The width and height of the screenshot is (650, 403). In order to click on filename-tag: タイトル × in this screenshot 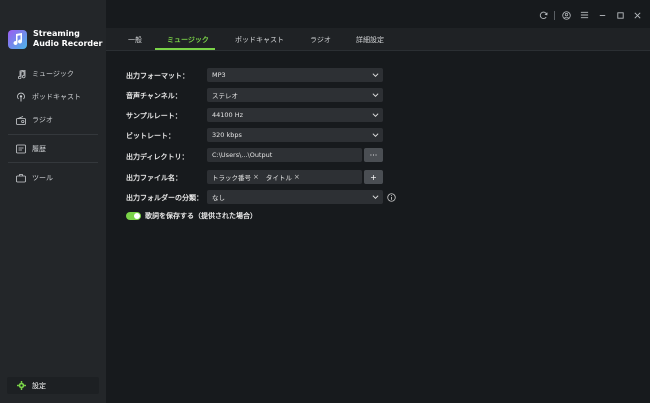, I will do `click(283, 177)`.